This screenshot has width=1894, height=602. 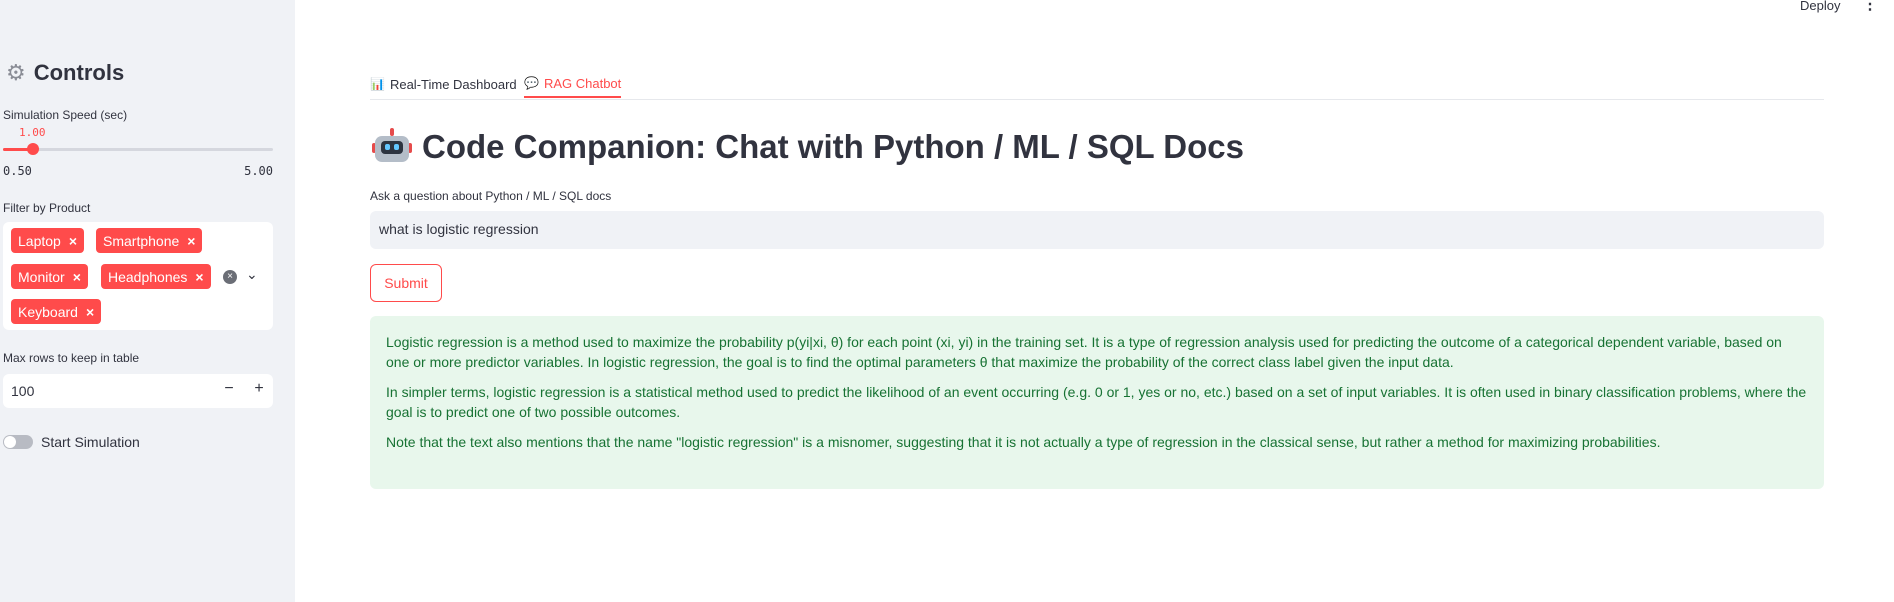 What do you see at coordinates (22, 391) in the screenshot?
I see `max-rows-input: 100` at bounding box center [22, 391].